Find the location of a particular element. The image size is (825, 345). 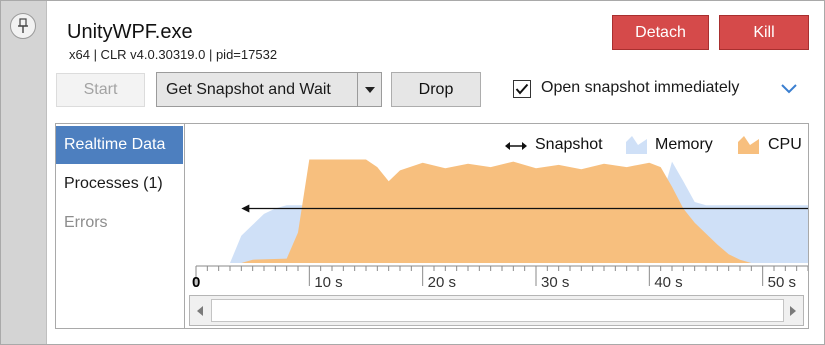

open-immediately-checkbox is located at coordinates (522, 89).